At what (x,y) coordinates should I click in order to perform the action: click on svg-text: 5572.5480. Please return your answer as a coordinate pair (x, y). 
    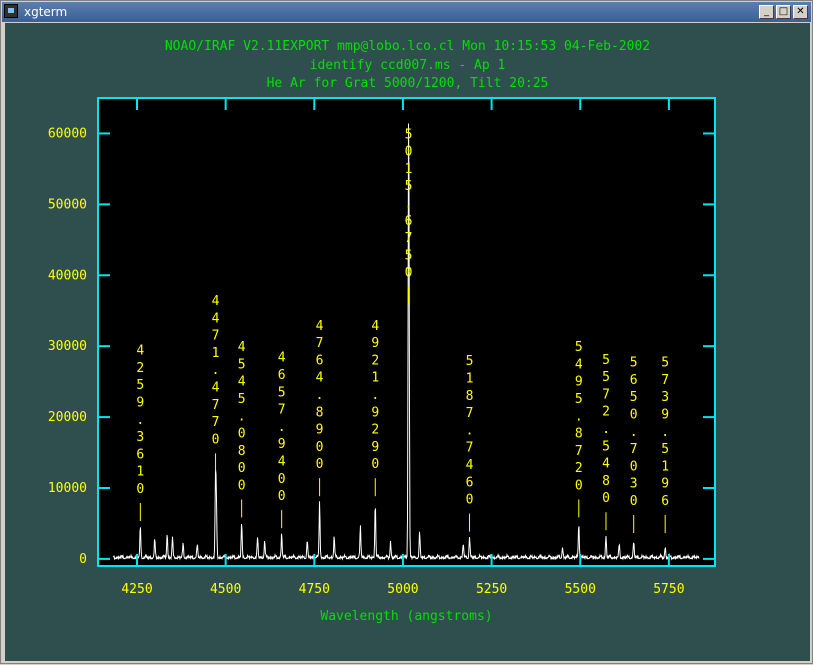
    Looking at the image, I should click on (606, 429).